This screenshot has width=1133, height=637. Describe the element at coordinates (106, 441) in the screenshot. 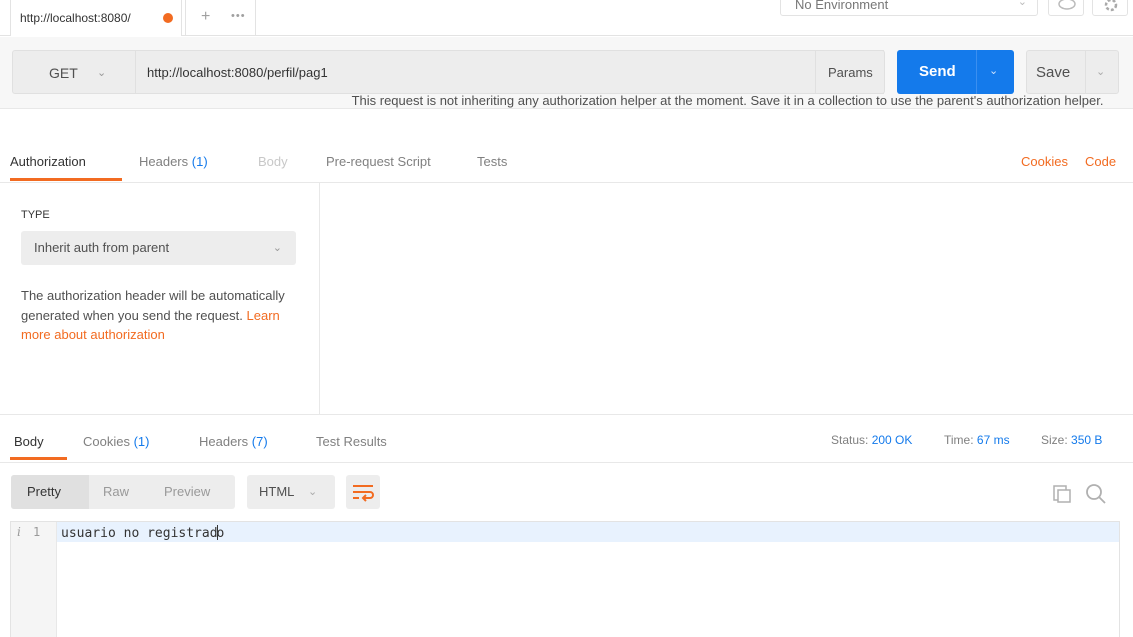

I see `tab-cookies-label: Cookies` at that location.